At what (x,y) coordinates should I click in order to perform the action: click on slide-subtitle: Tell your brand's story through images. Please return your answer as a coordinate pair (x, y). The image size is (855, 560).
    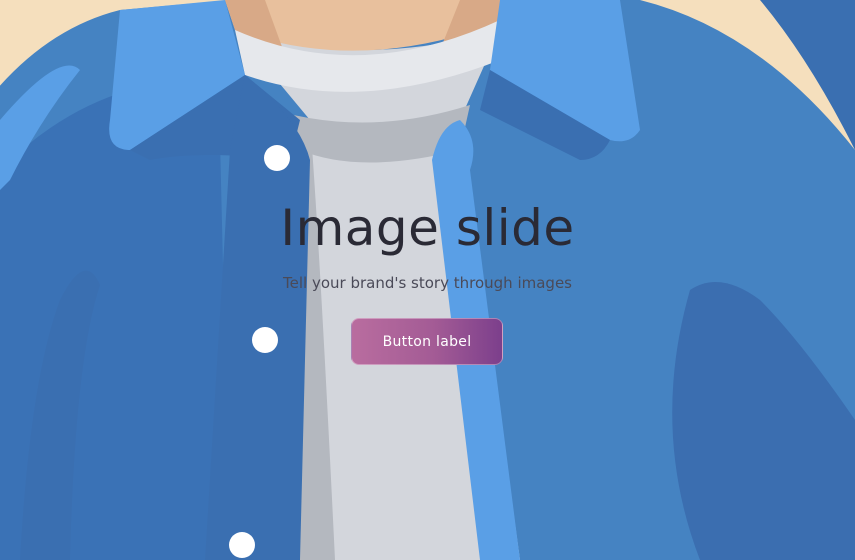
    Looking at the image, I should click on (427, 283).